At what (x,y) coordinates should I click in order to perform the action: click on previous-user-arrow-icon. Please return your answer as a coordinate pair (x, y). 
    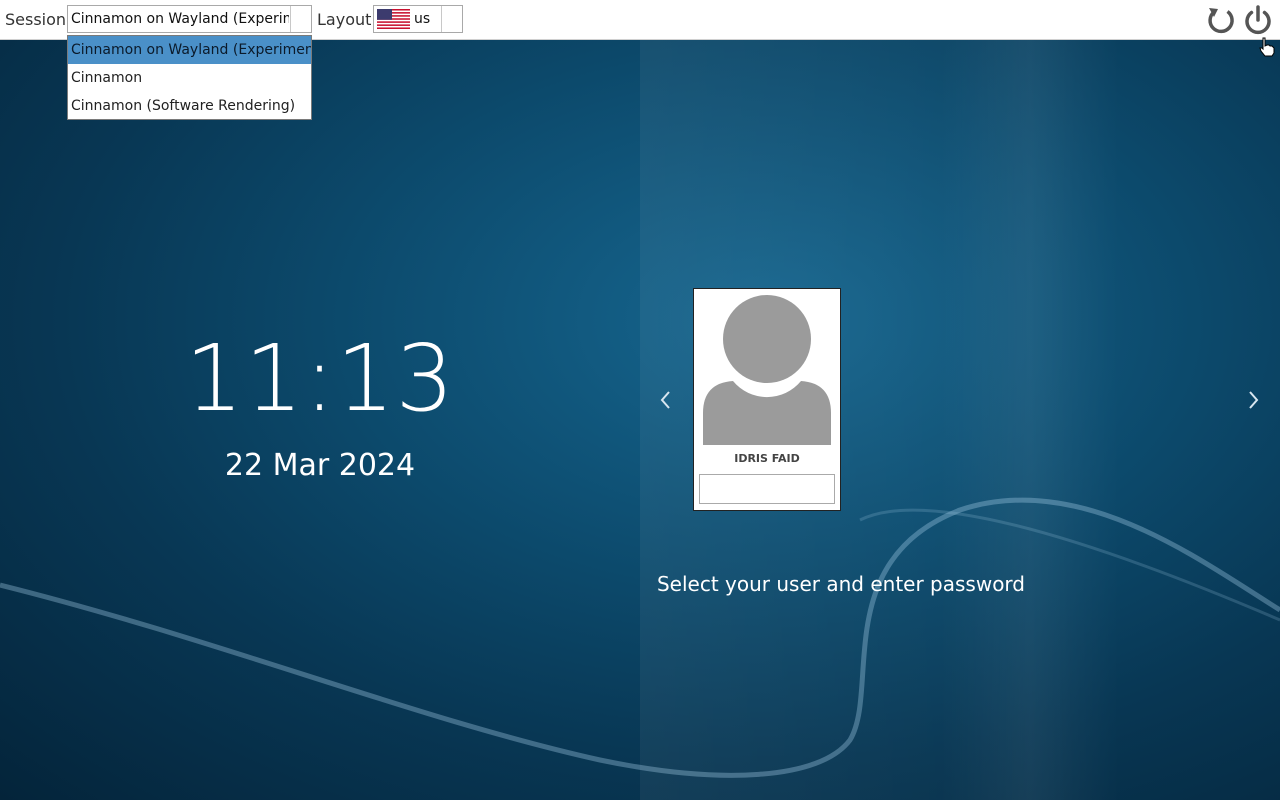
    Looking at the image, I should click on (666, 400).